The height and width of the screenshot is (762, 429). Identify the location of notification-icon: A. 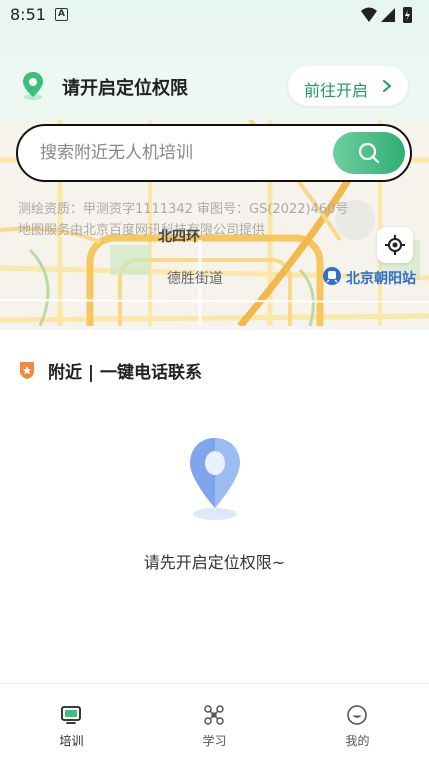
(61, 14).